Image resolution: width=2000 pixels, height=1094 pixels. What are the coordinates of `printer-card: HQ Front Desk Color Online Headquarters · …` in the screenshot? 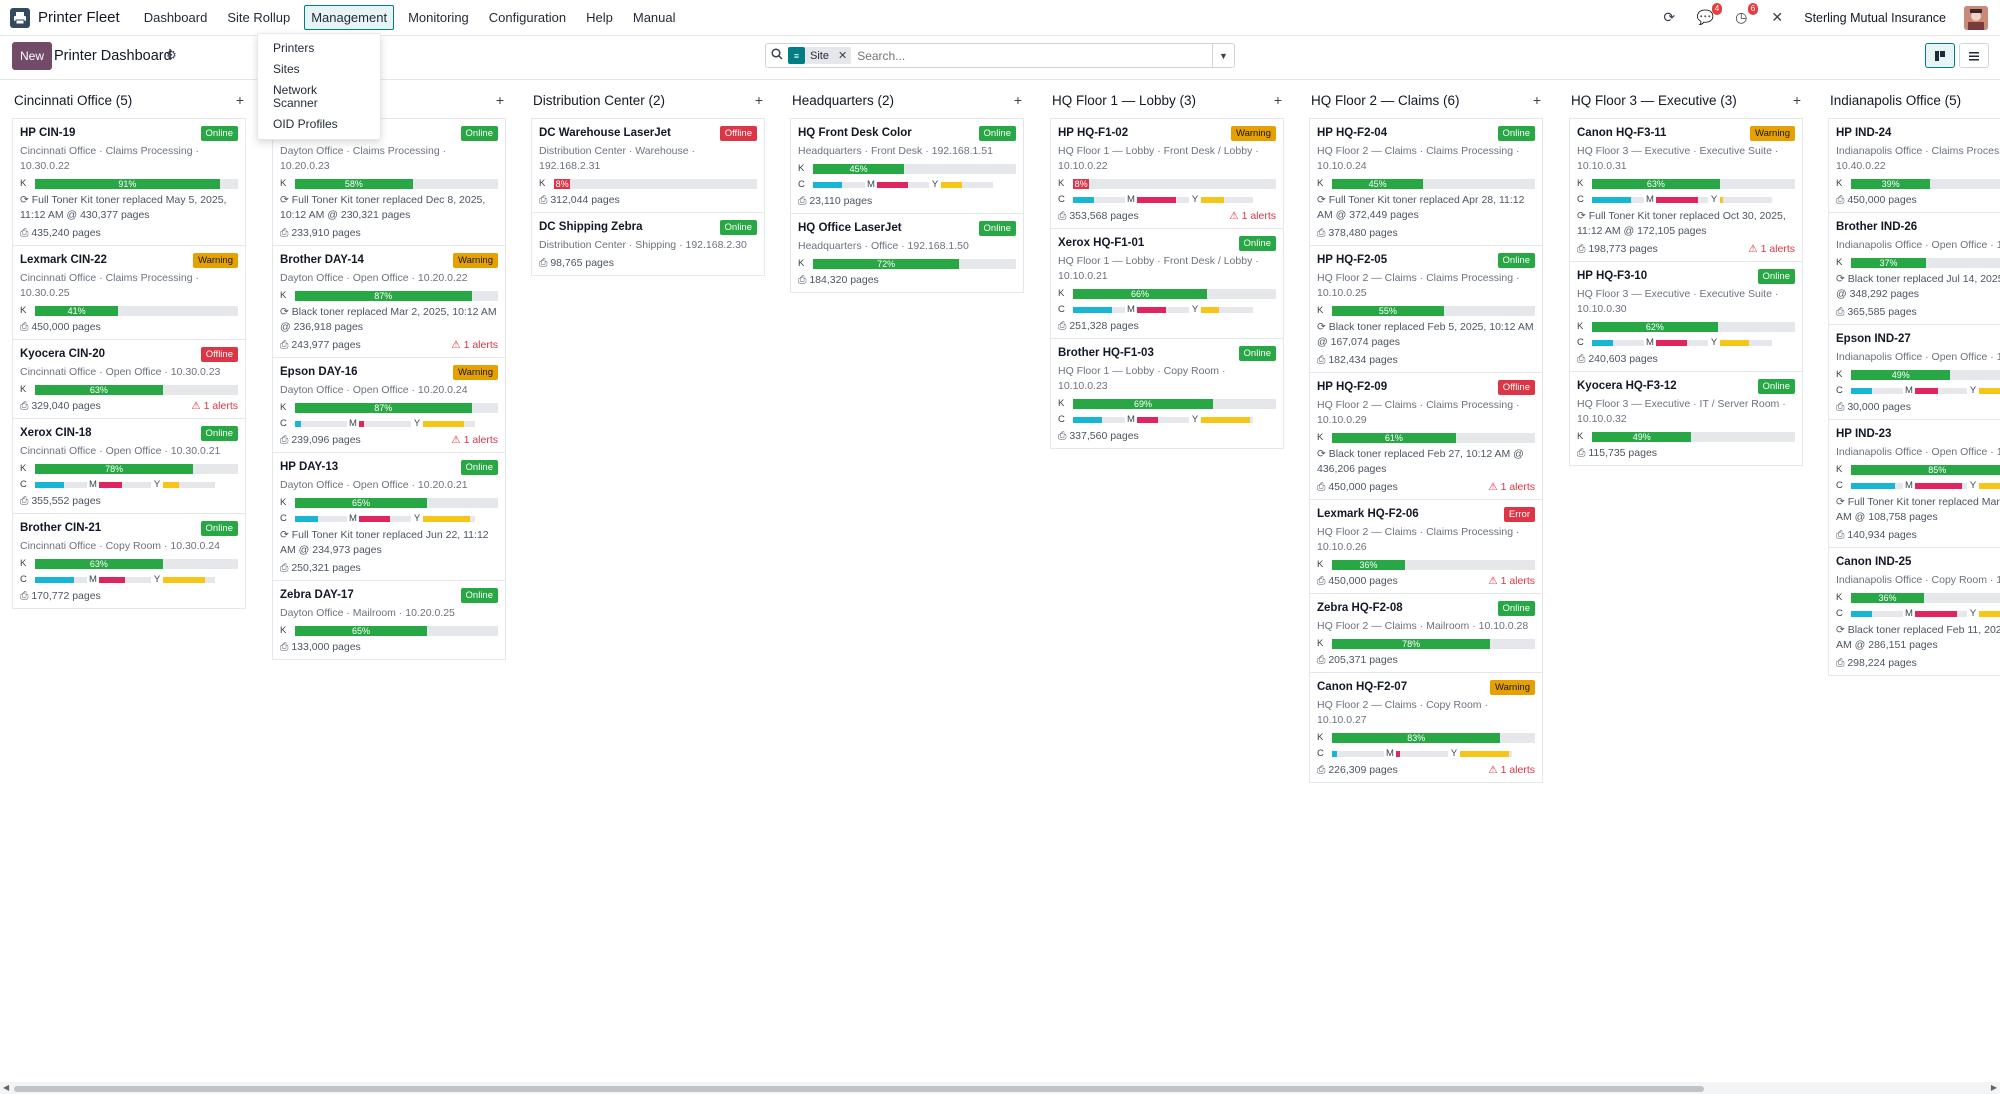 It's located at (907, 166).